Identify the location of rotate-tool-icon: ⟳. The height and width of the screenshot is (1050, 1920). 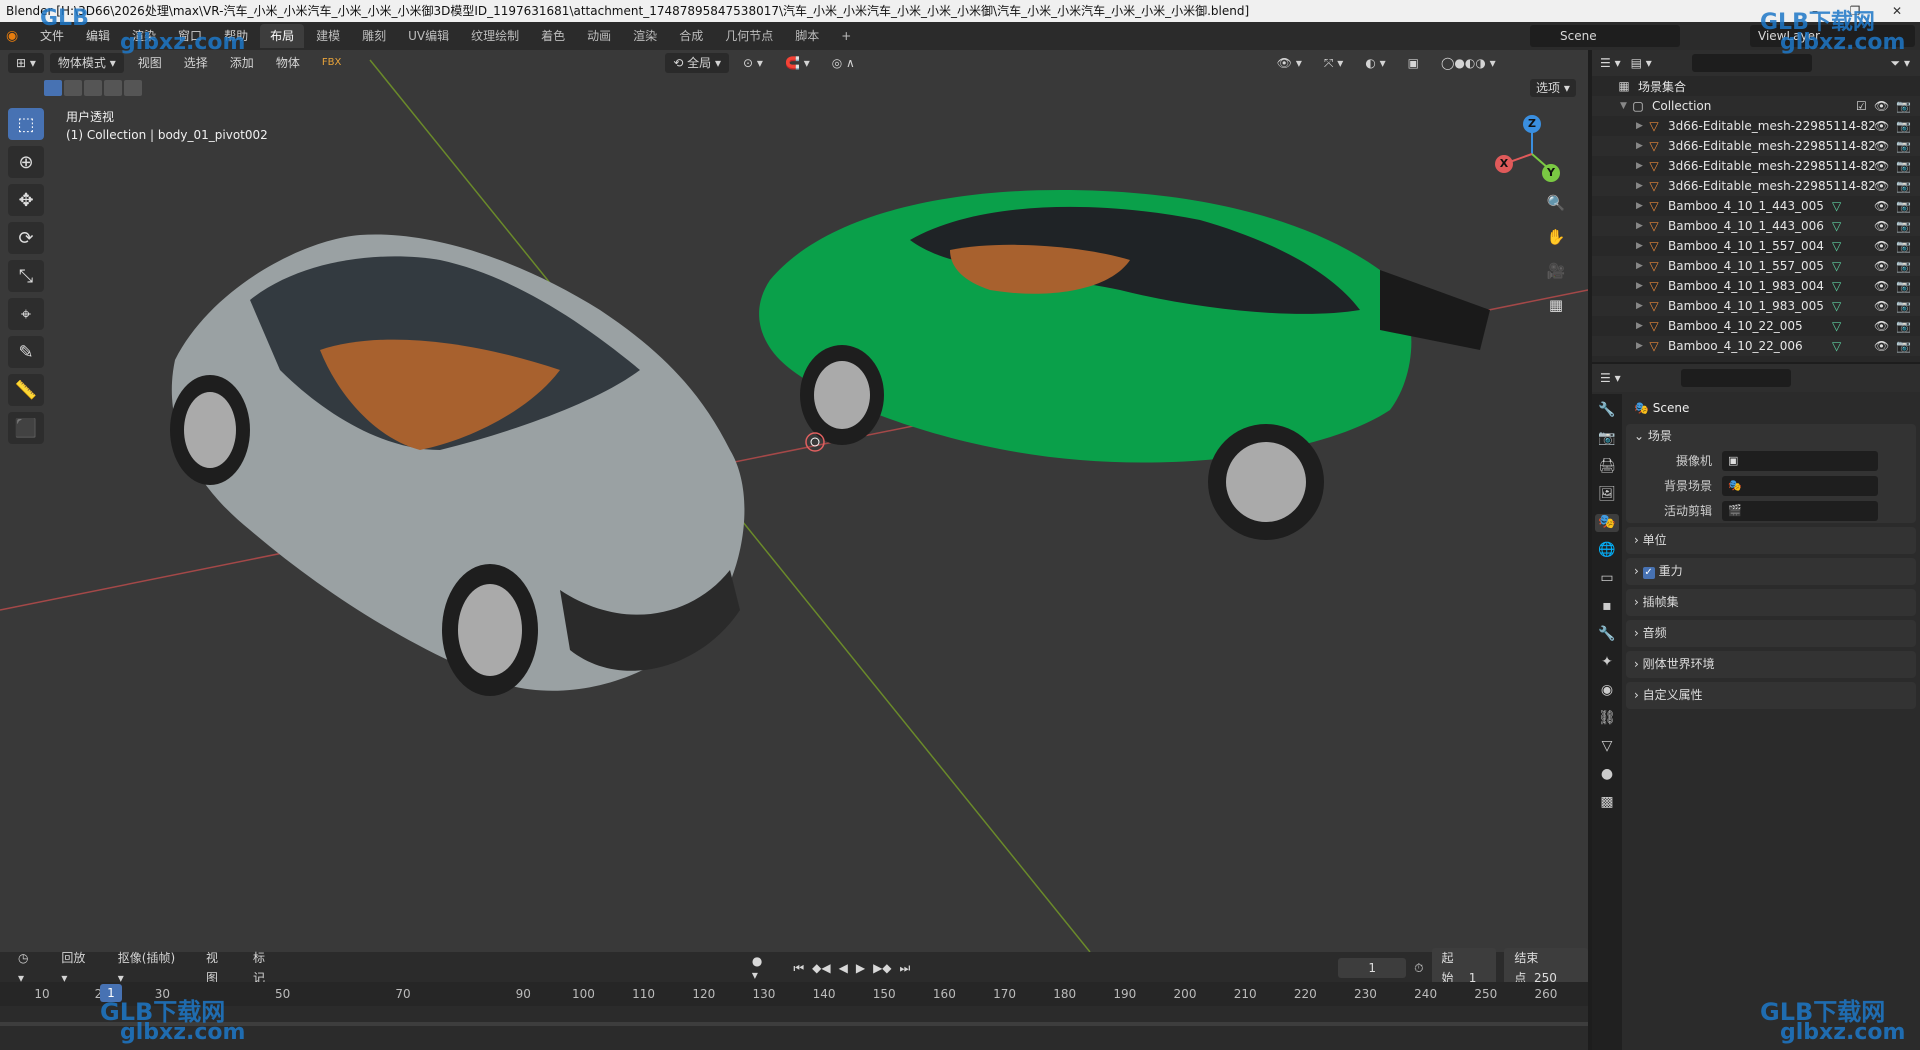
(26, 238).